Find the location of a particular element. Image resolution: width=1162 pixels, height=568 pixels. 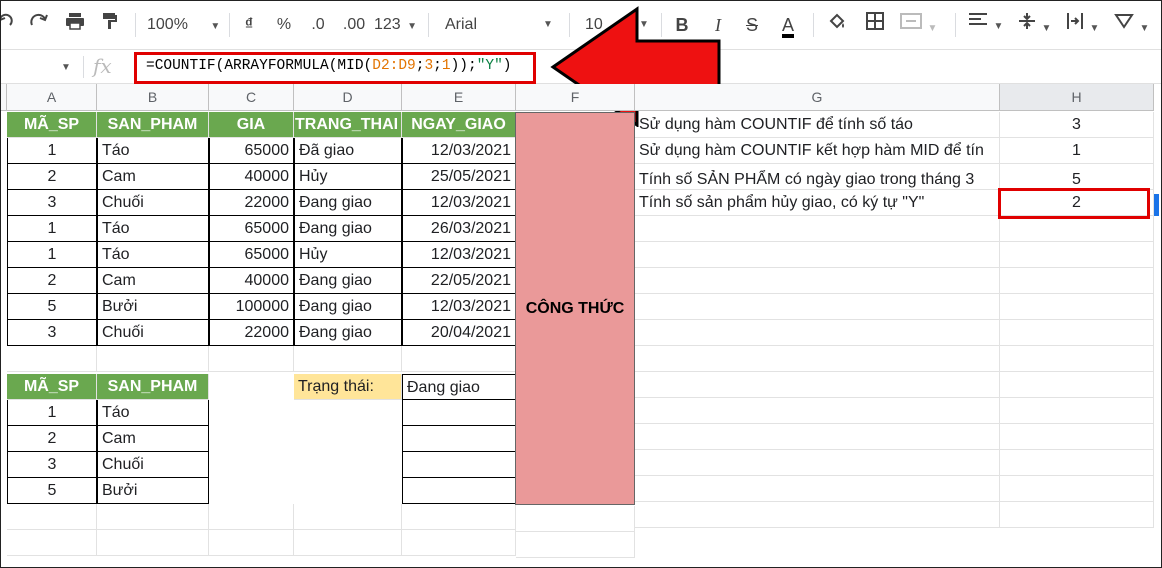

paint-format-icon is located at coordinates (110, 25).